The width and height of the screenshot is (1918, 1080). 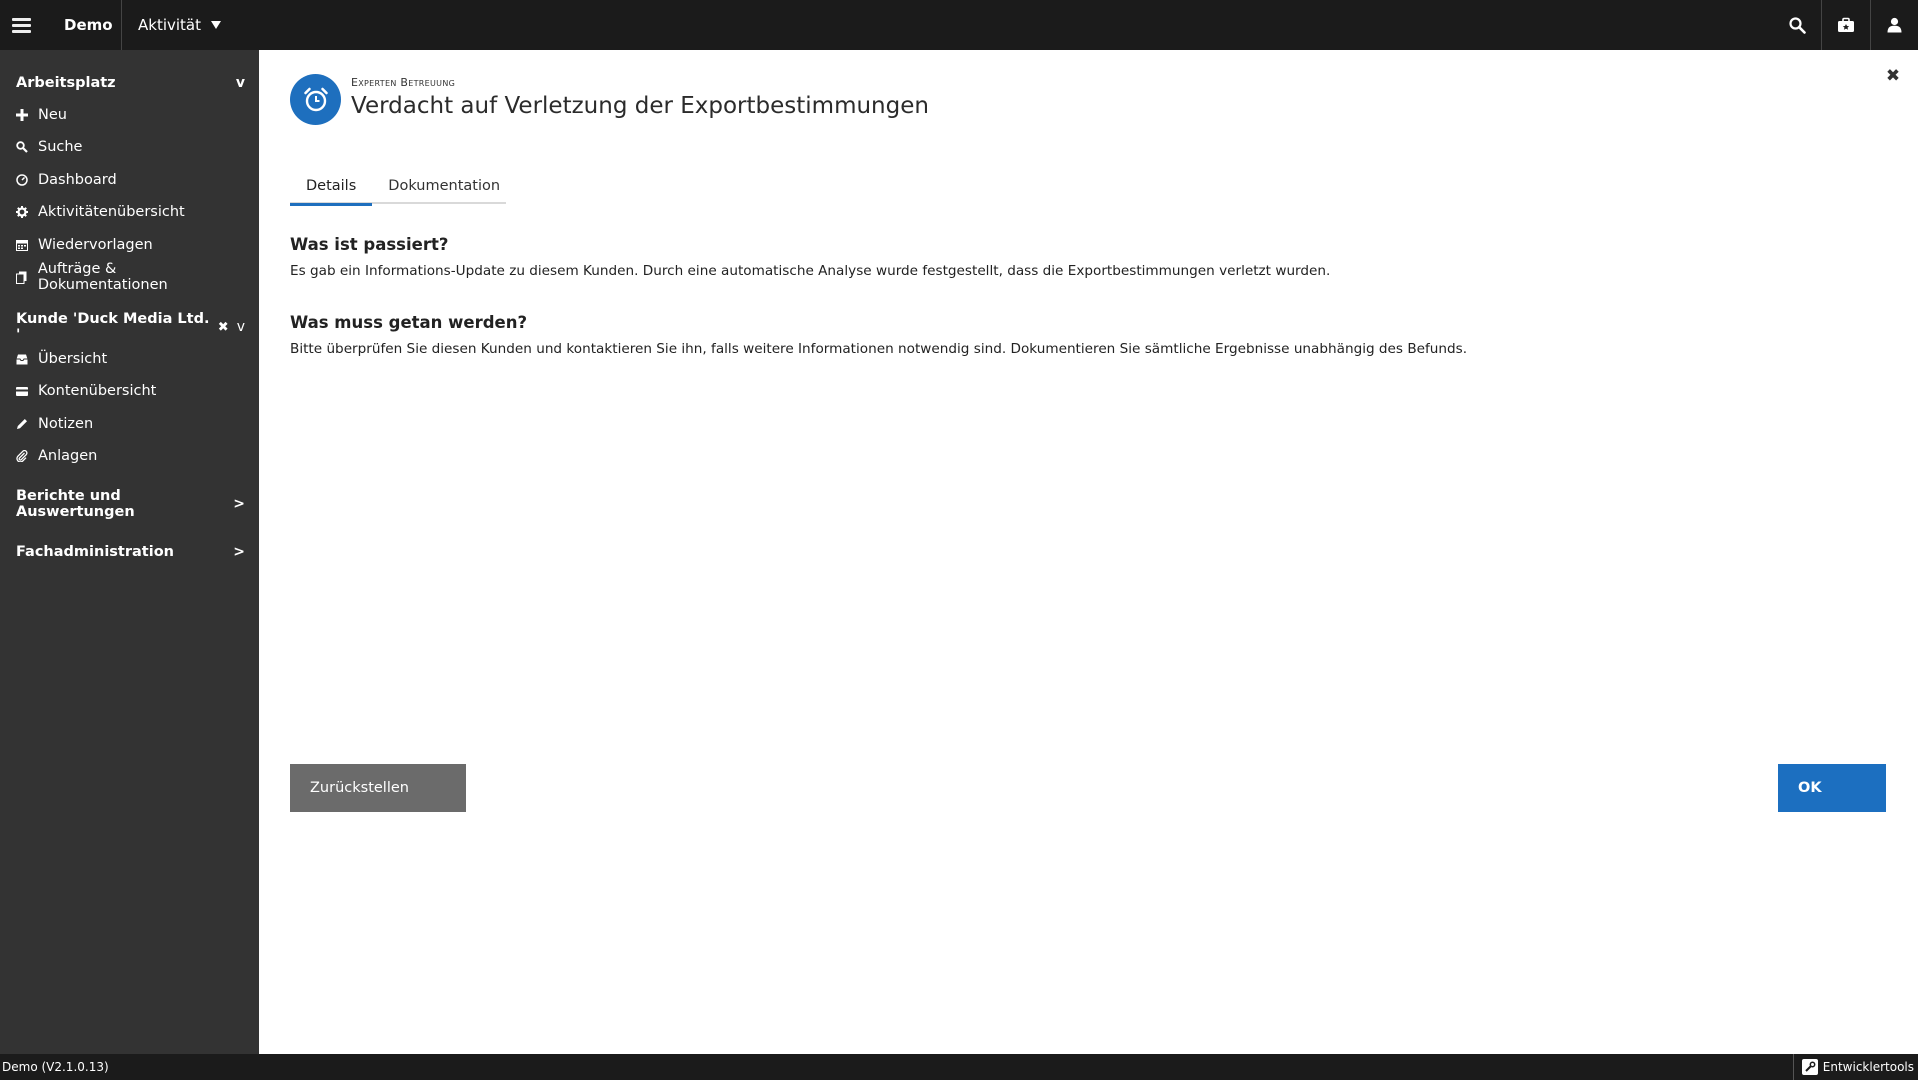 I want to click on sidebar-item-label: Neu, so click(x=52, y=115).